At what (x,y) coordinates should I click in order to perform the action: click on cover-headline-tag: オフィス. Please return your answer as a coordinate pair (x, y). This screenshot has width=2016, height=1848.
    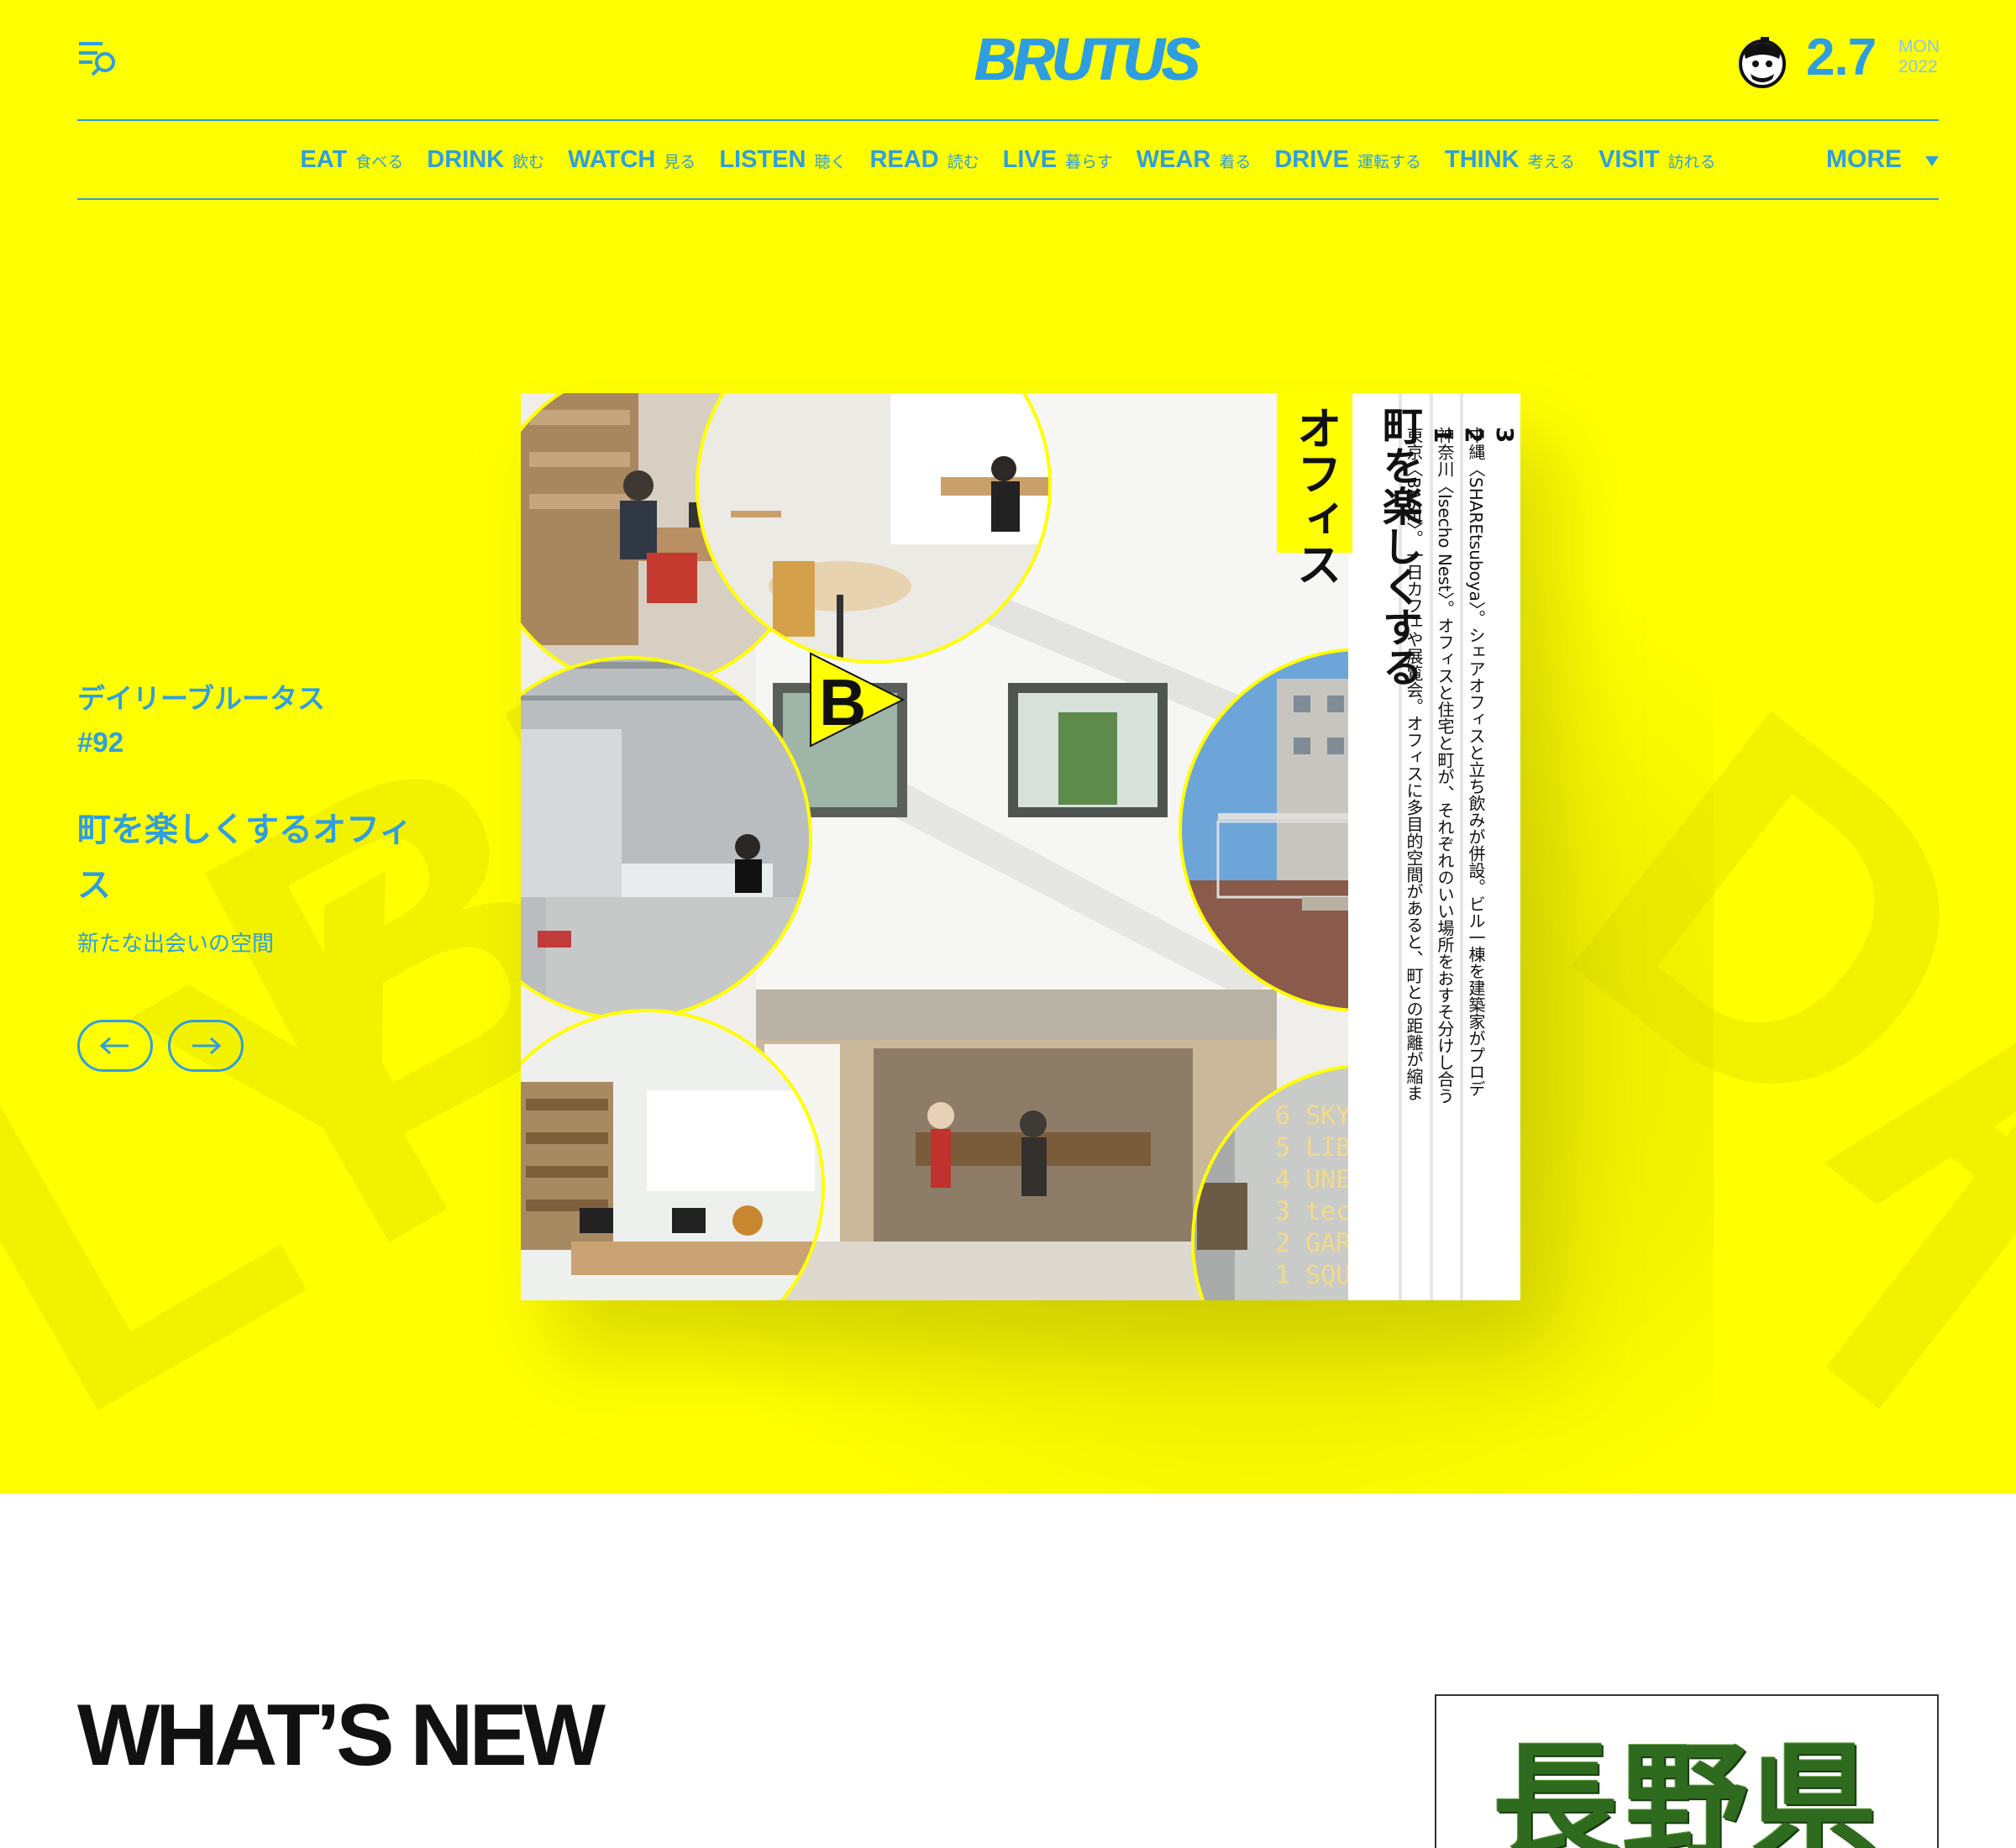
    Looking at the image, I should click on (1315, 495).